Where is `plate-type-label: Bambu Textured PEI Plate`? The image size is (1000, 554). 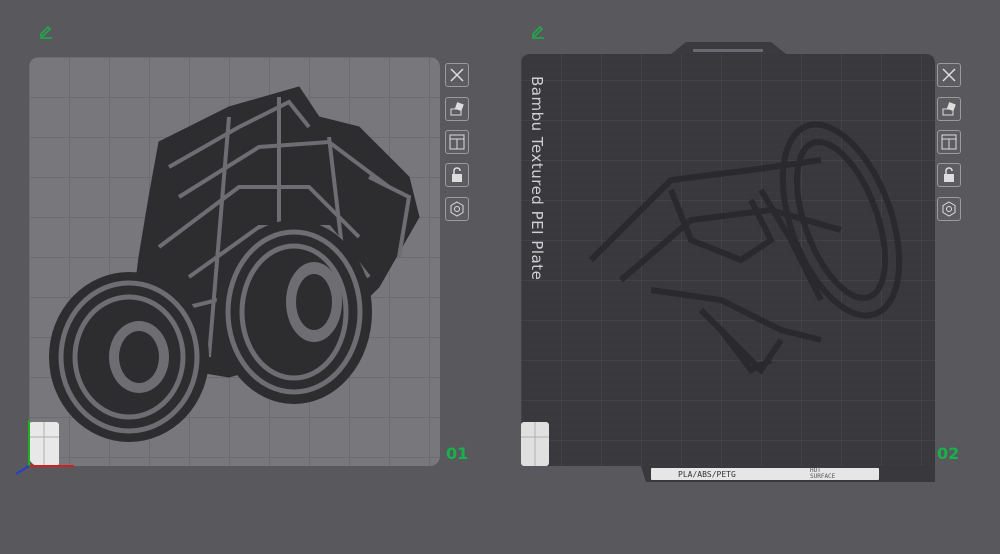
plate-type-label: Bambu Textured PEI Plate is located at coordinates (537, 178).